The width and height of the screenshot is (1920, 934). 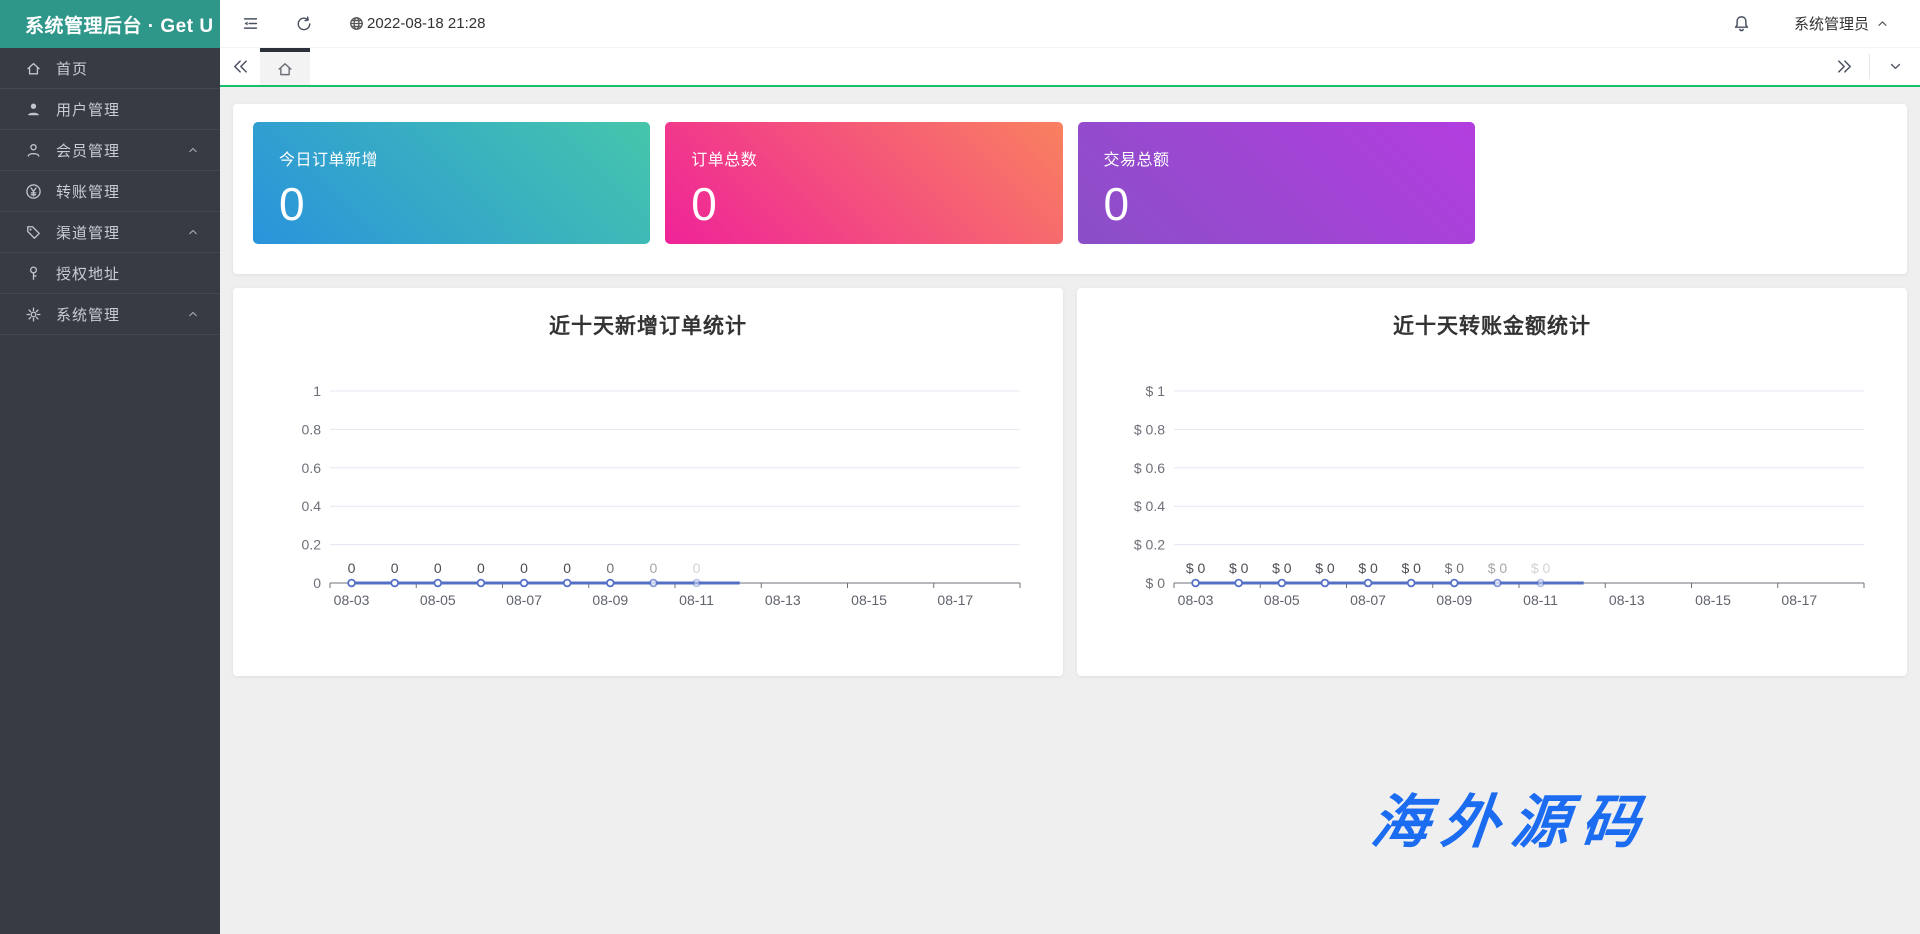 What do you see at coordinates (1895, 66) in the screenshot?
I see `tabs-dropdown-button` at bounding box center [1895, 66].